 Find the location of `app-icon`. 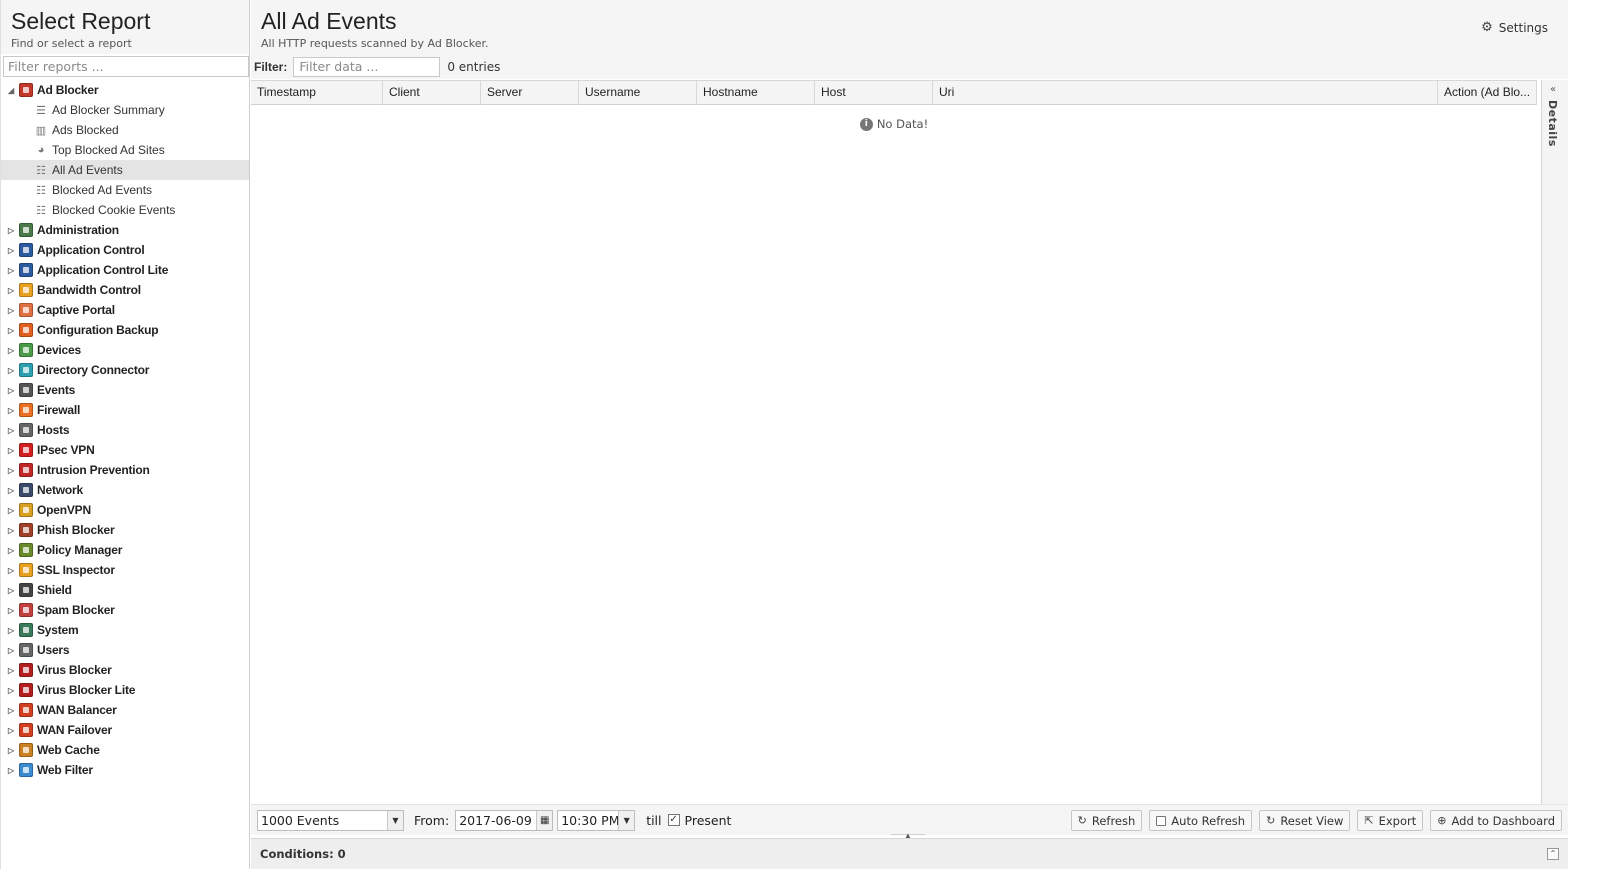

app-icon is located at coordinates (26, 290).